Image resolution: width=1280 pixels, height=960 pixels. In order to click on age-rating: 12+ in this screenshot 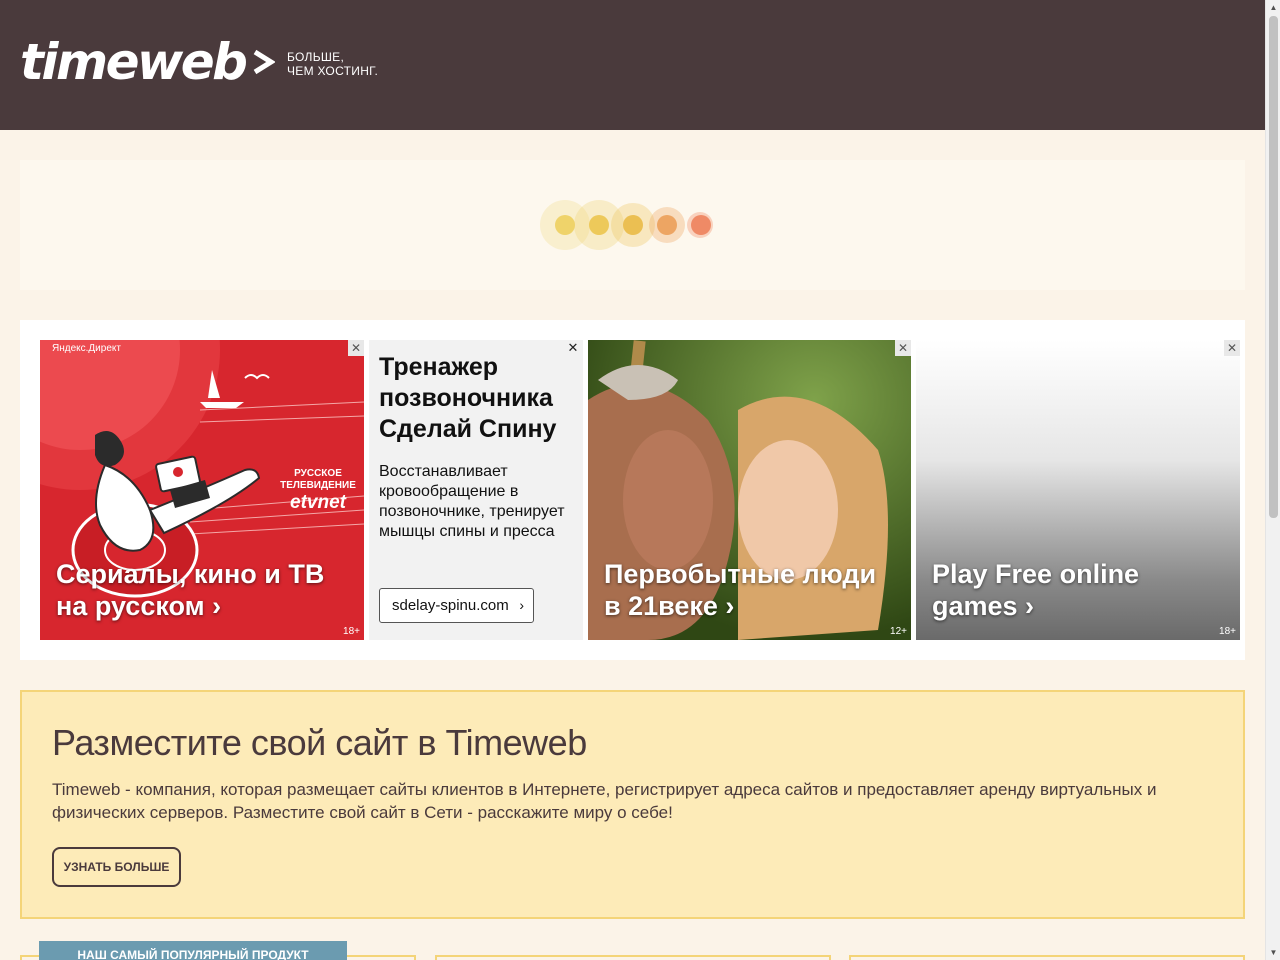, I will do `click(898, 631)`.